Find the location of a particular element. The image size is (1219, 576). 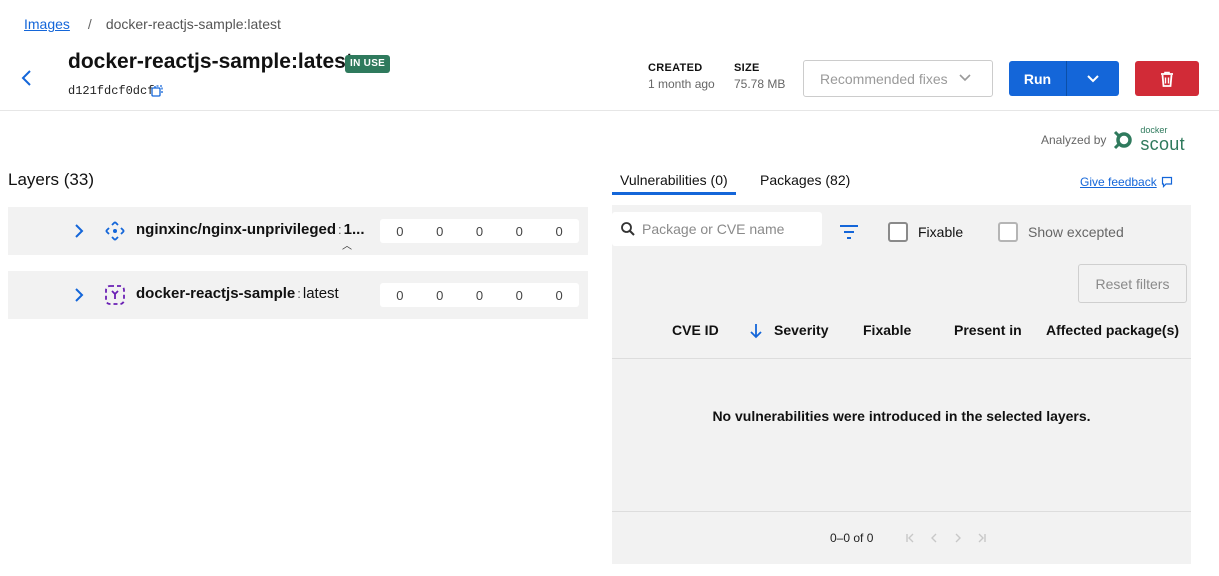

delete-button is located at coordinates (1167, 78).